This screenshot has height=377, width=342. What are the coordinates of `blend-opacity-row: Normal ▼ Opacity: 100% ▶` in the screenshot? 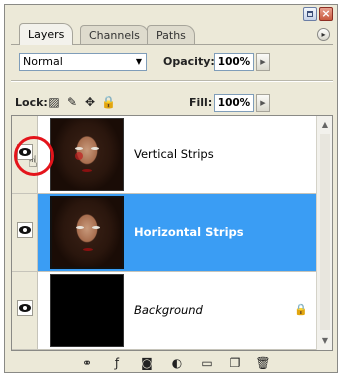 It's located at (171, 61).